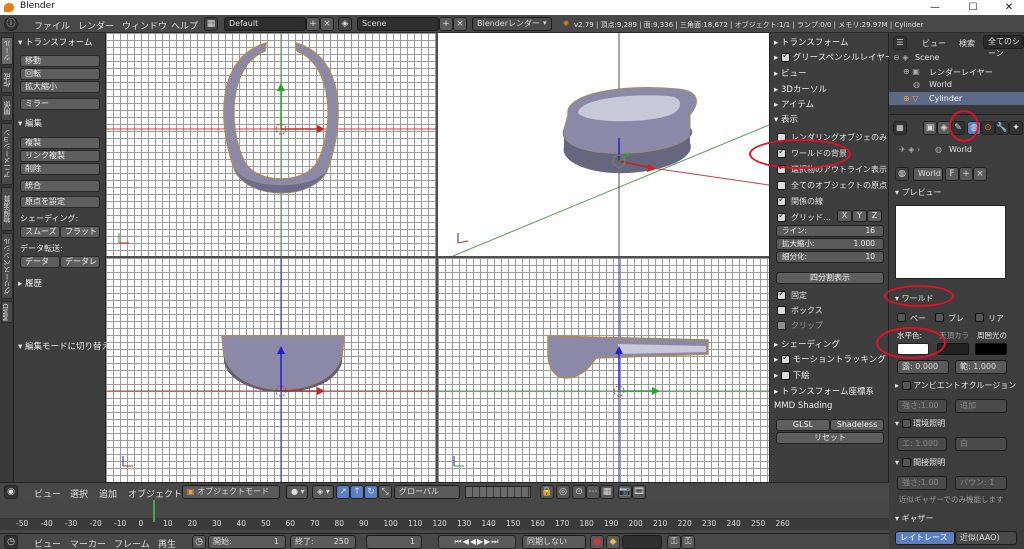 This screenshot has height=549, width=1024. I want to click on gather-raytrace-tab: レイトレース, so click(925, 538).